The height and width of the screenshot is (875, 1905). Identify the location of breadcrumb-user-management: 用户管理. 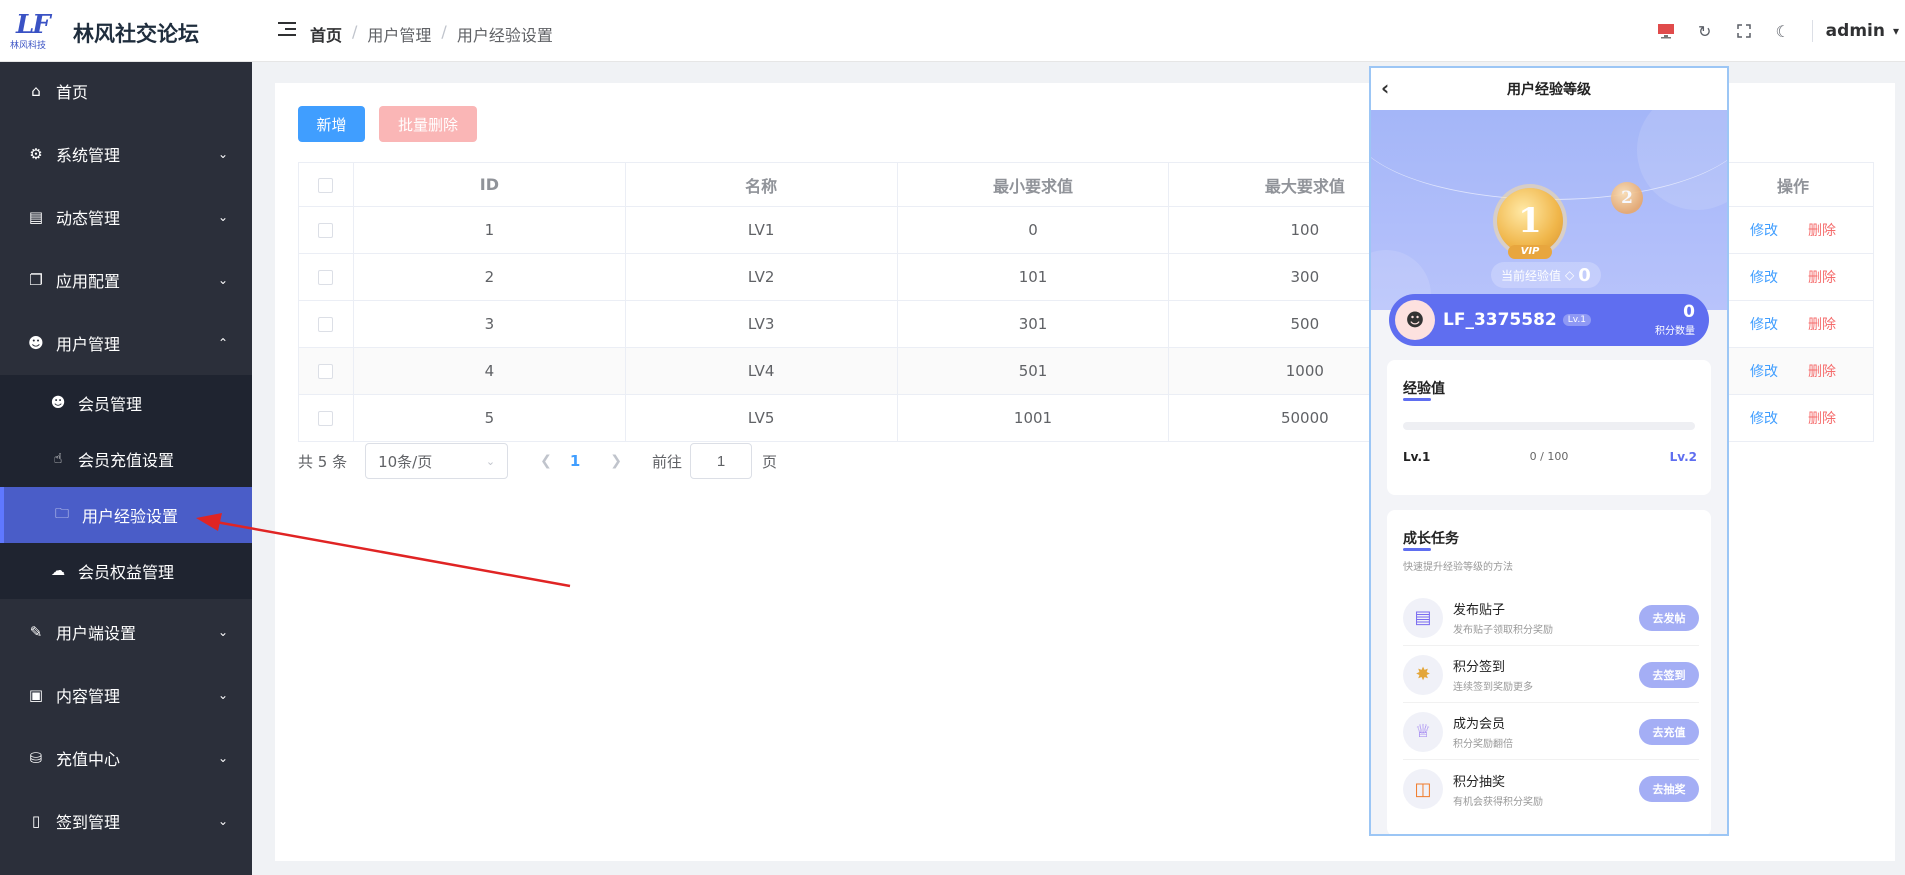
(399, 34).